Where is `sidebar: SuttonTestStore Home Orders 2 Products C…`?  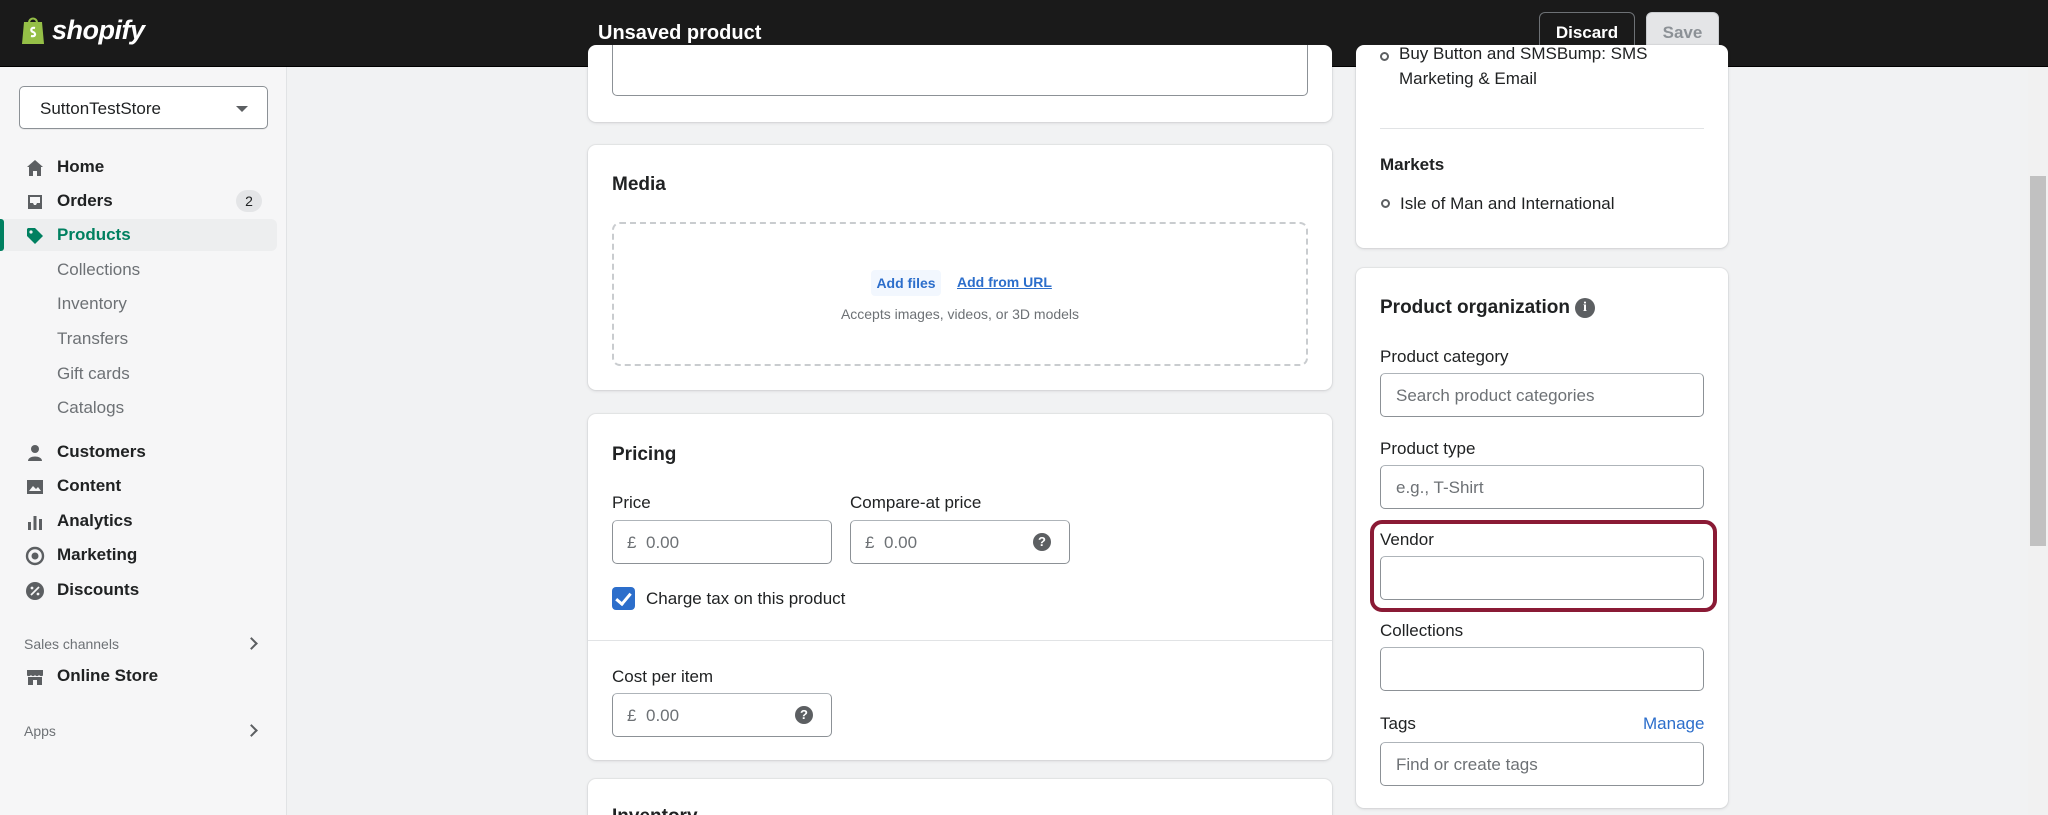
sidebar: SuttonTestStore Home Orders 2 Products C… is located at coordinates (143, 441).